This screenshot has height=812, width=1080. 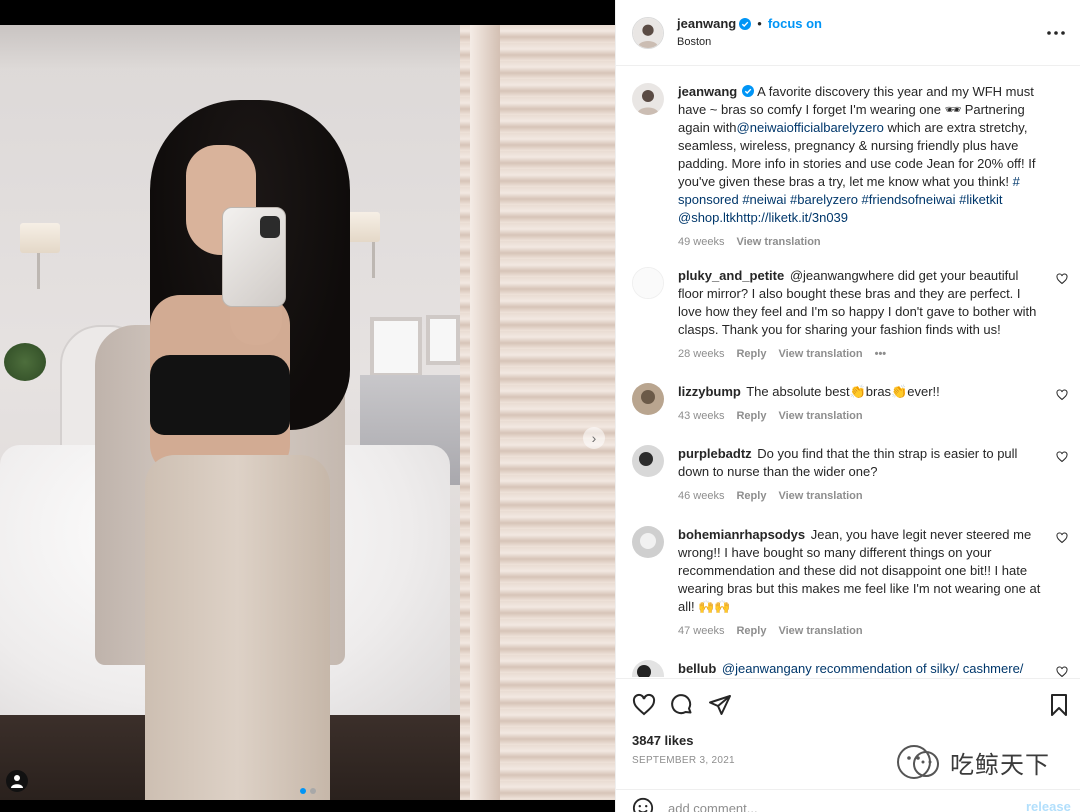 I want to click on bookmark-icon, so click(x=1059, y=705).